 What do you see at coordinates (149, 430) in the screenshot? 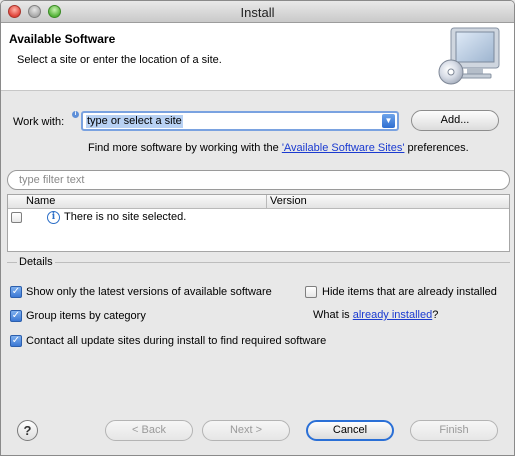
I see `back-button: < Back` at bounding box center [149, 430].